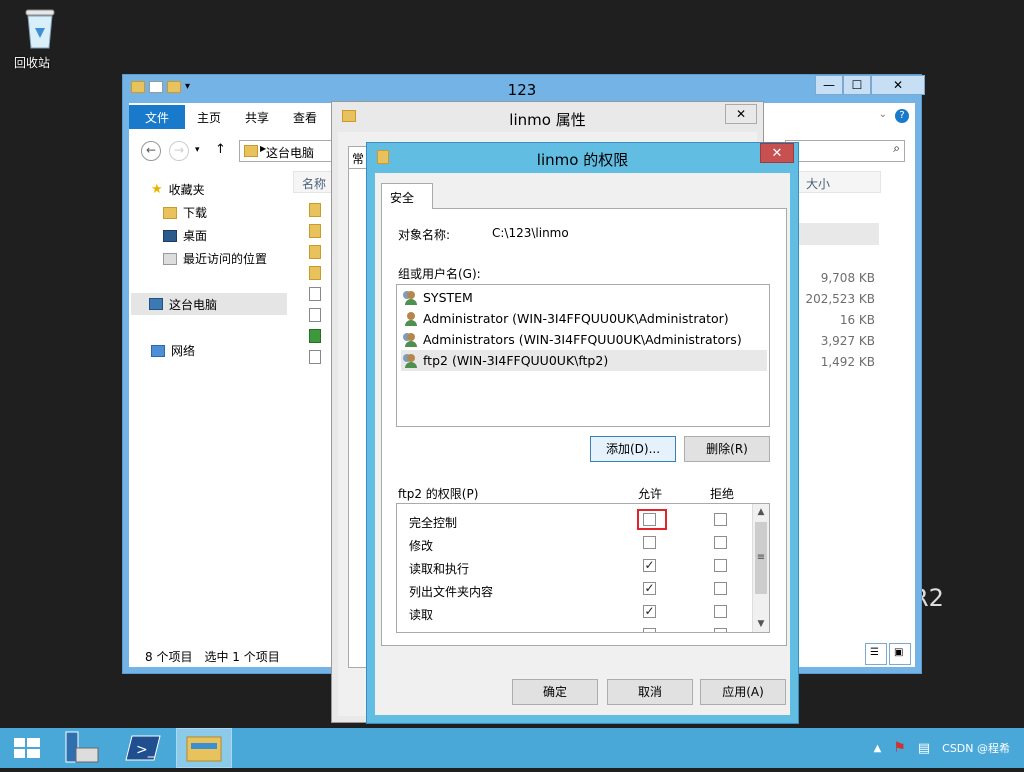 Image resolution: width=1024 pixels, height=772 pixels. Describe the element at coordinates (315, 273) in the screenshot. I see `archive-icon` at that location.